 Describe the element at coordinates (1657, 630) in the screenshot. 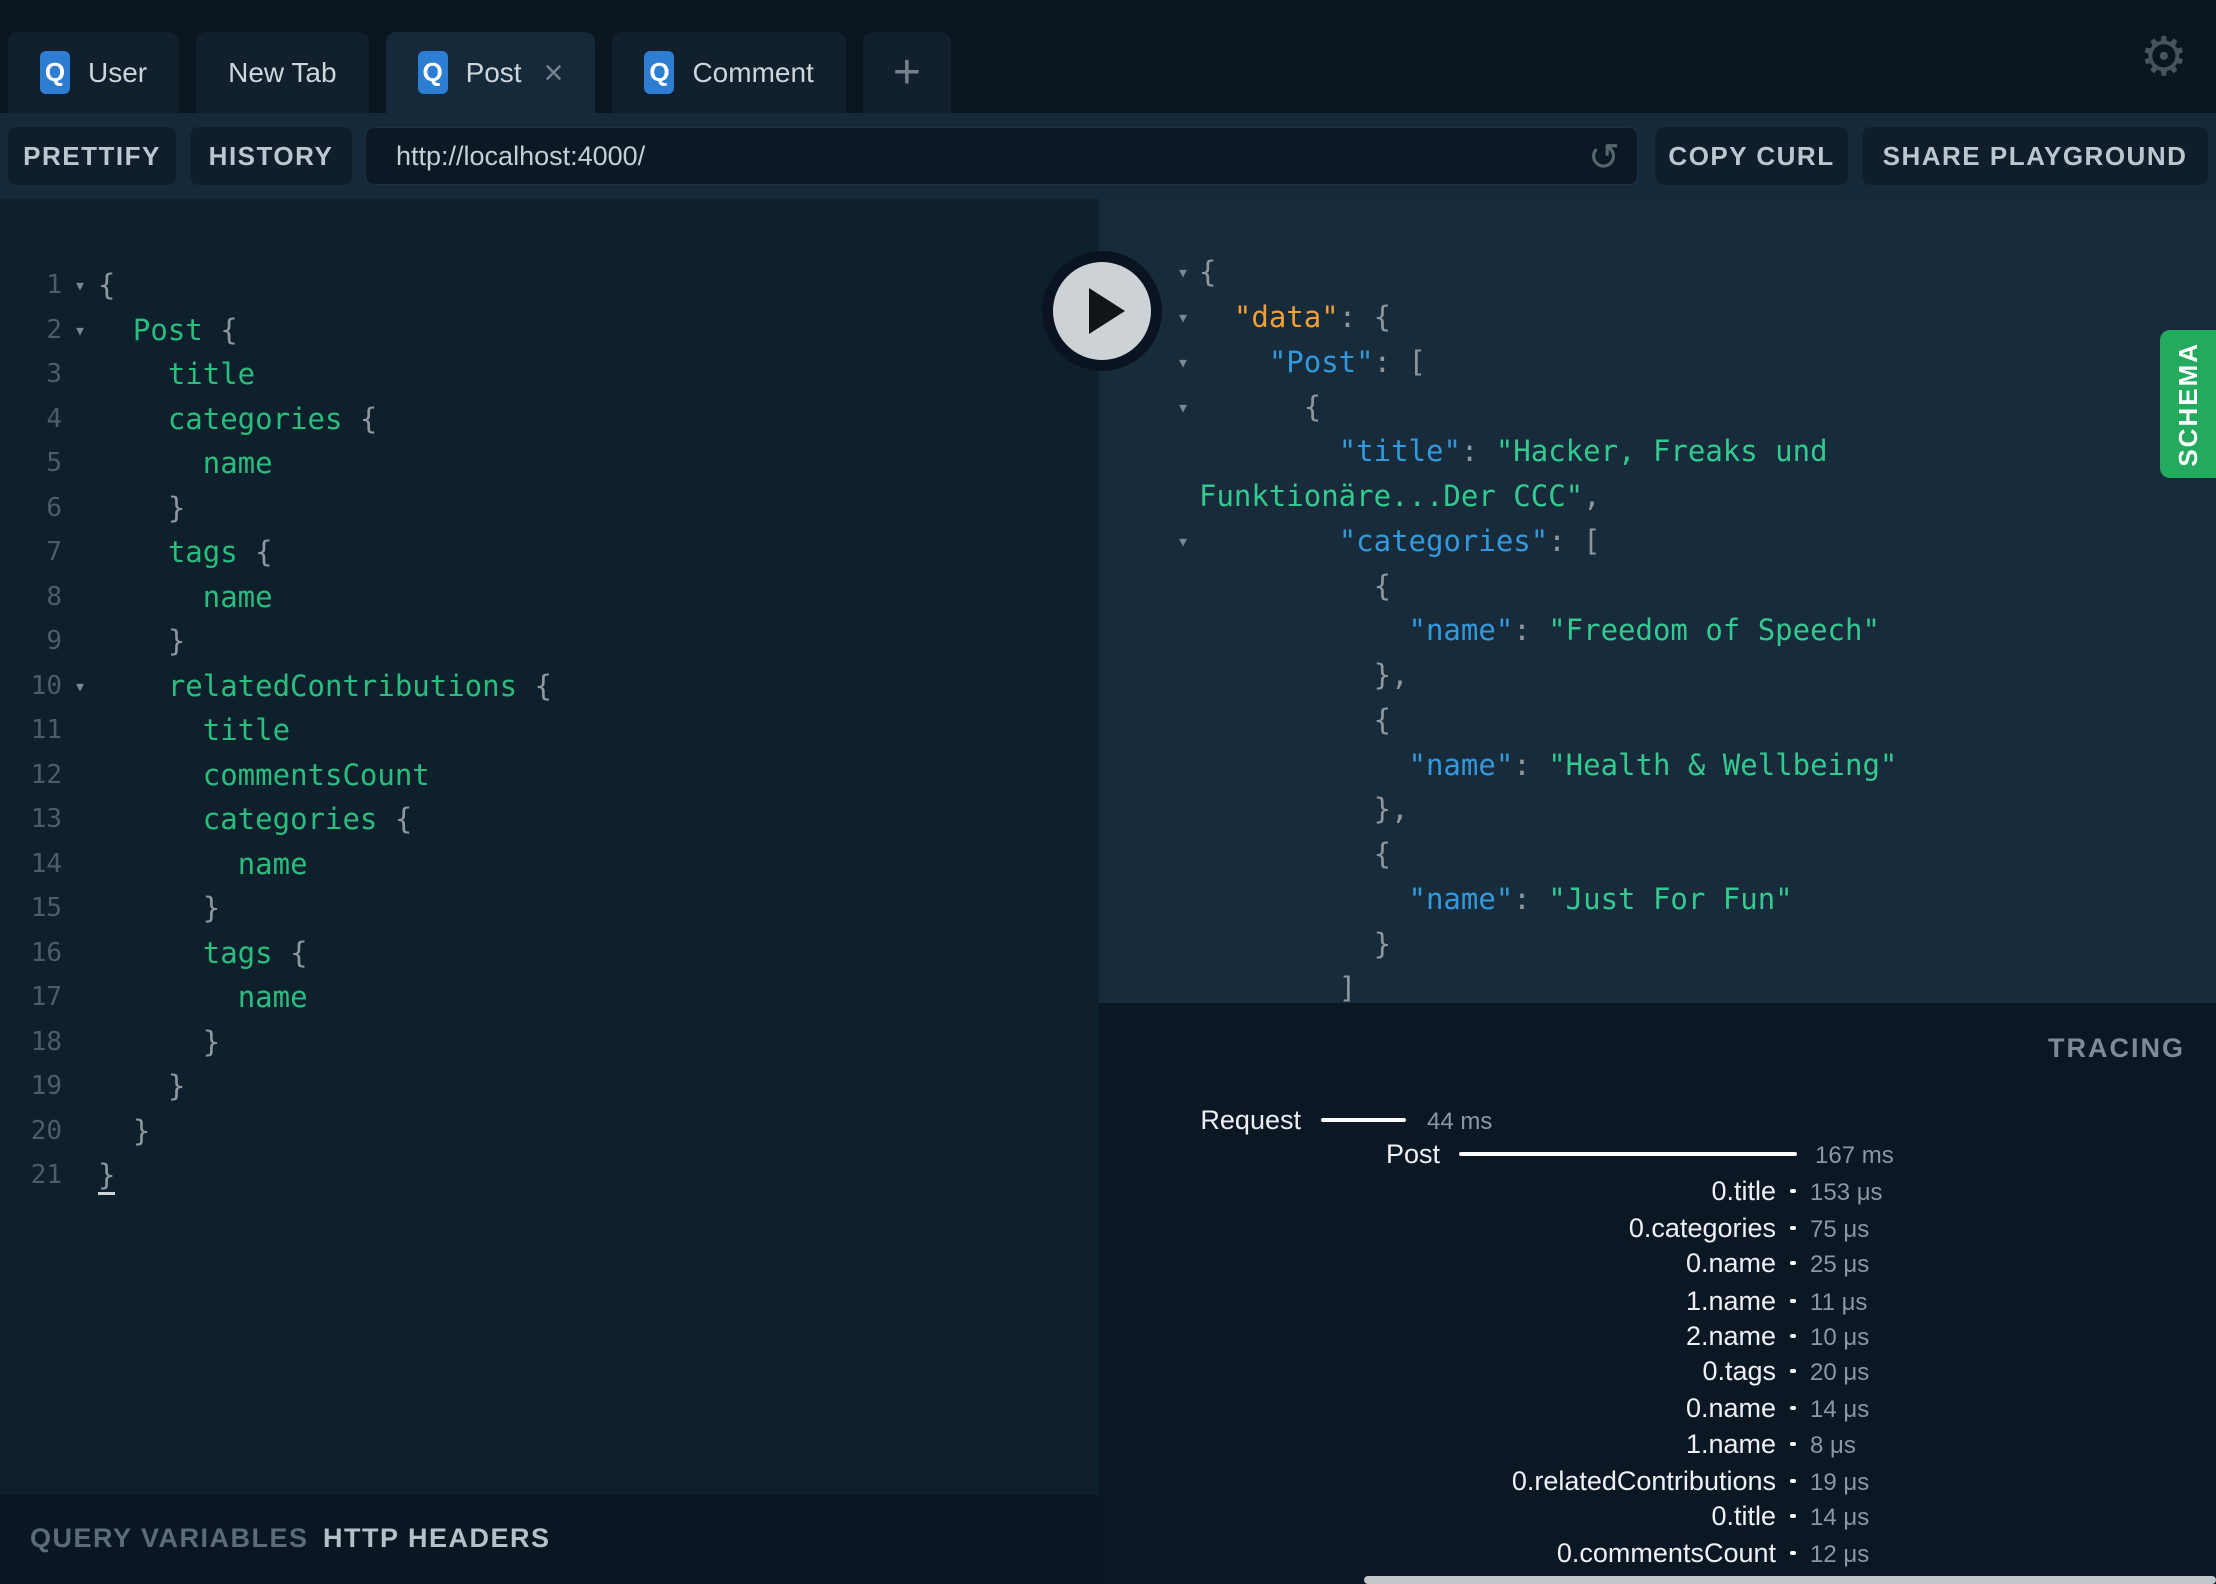

I see `response-line: "name": "Freedom of Speech"` at that location.